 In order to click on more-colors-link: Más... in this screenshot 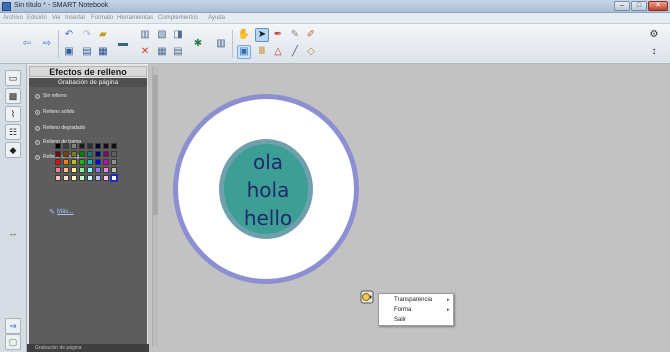, I will do `click(65, 212)`.